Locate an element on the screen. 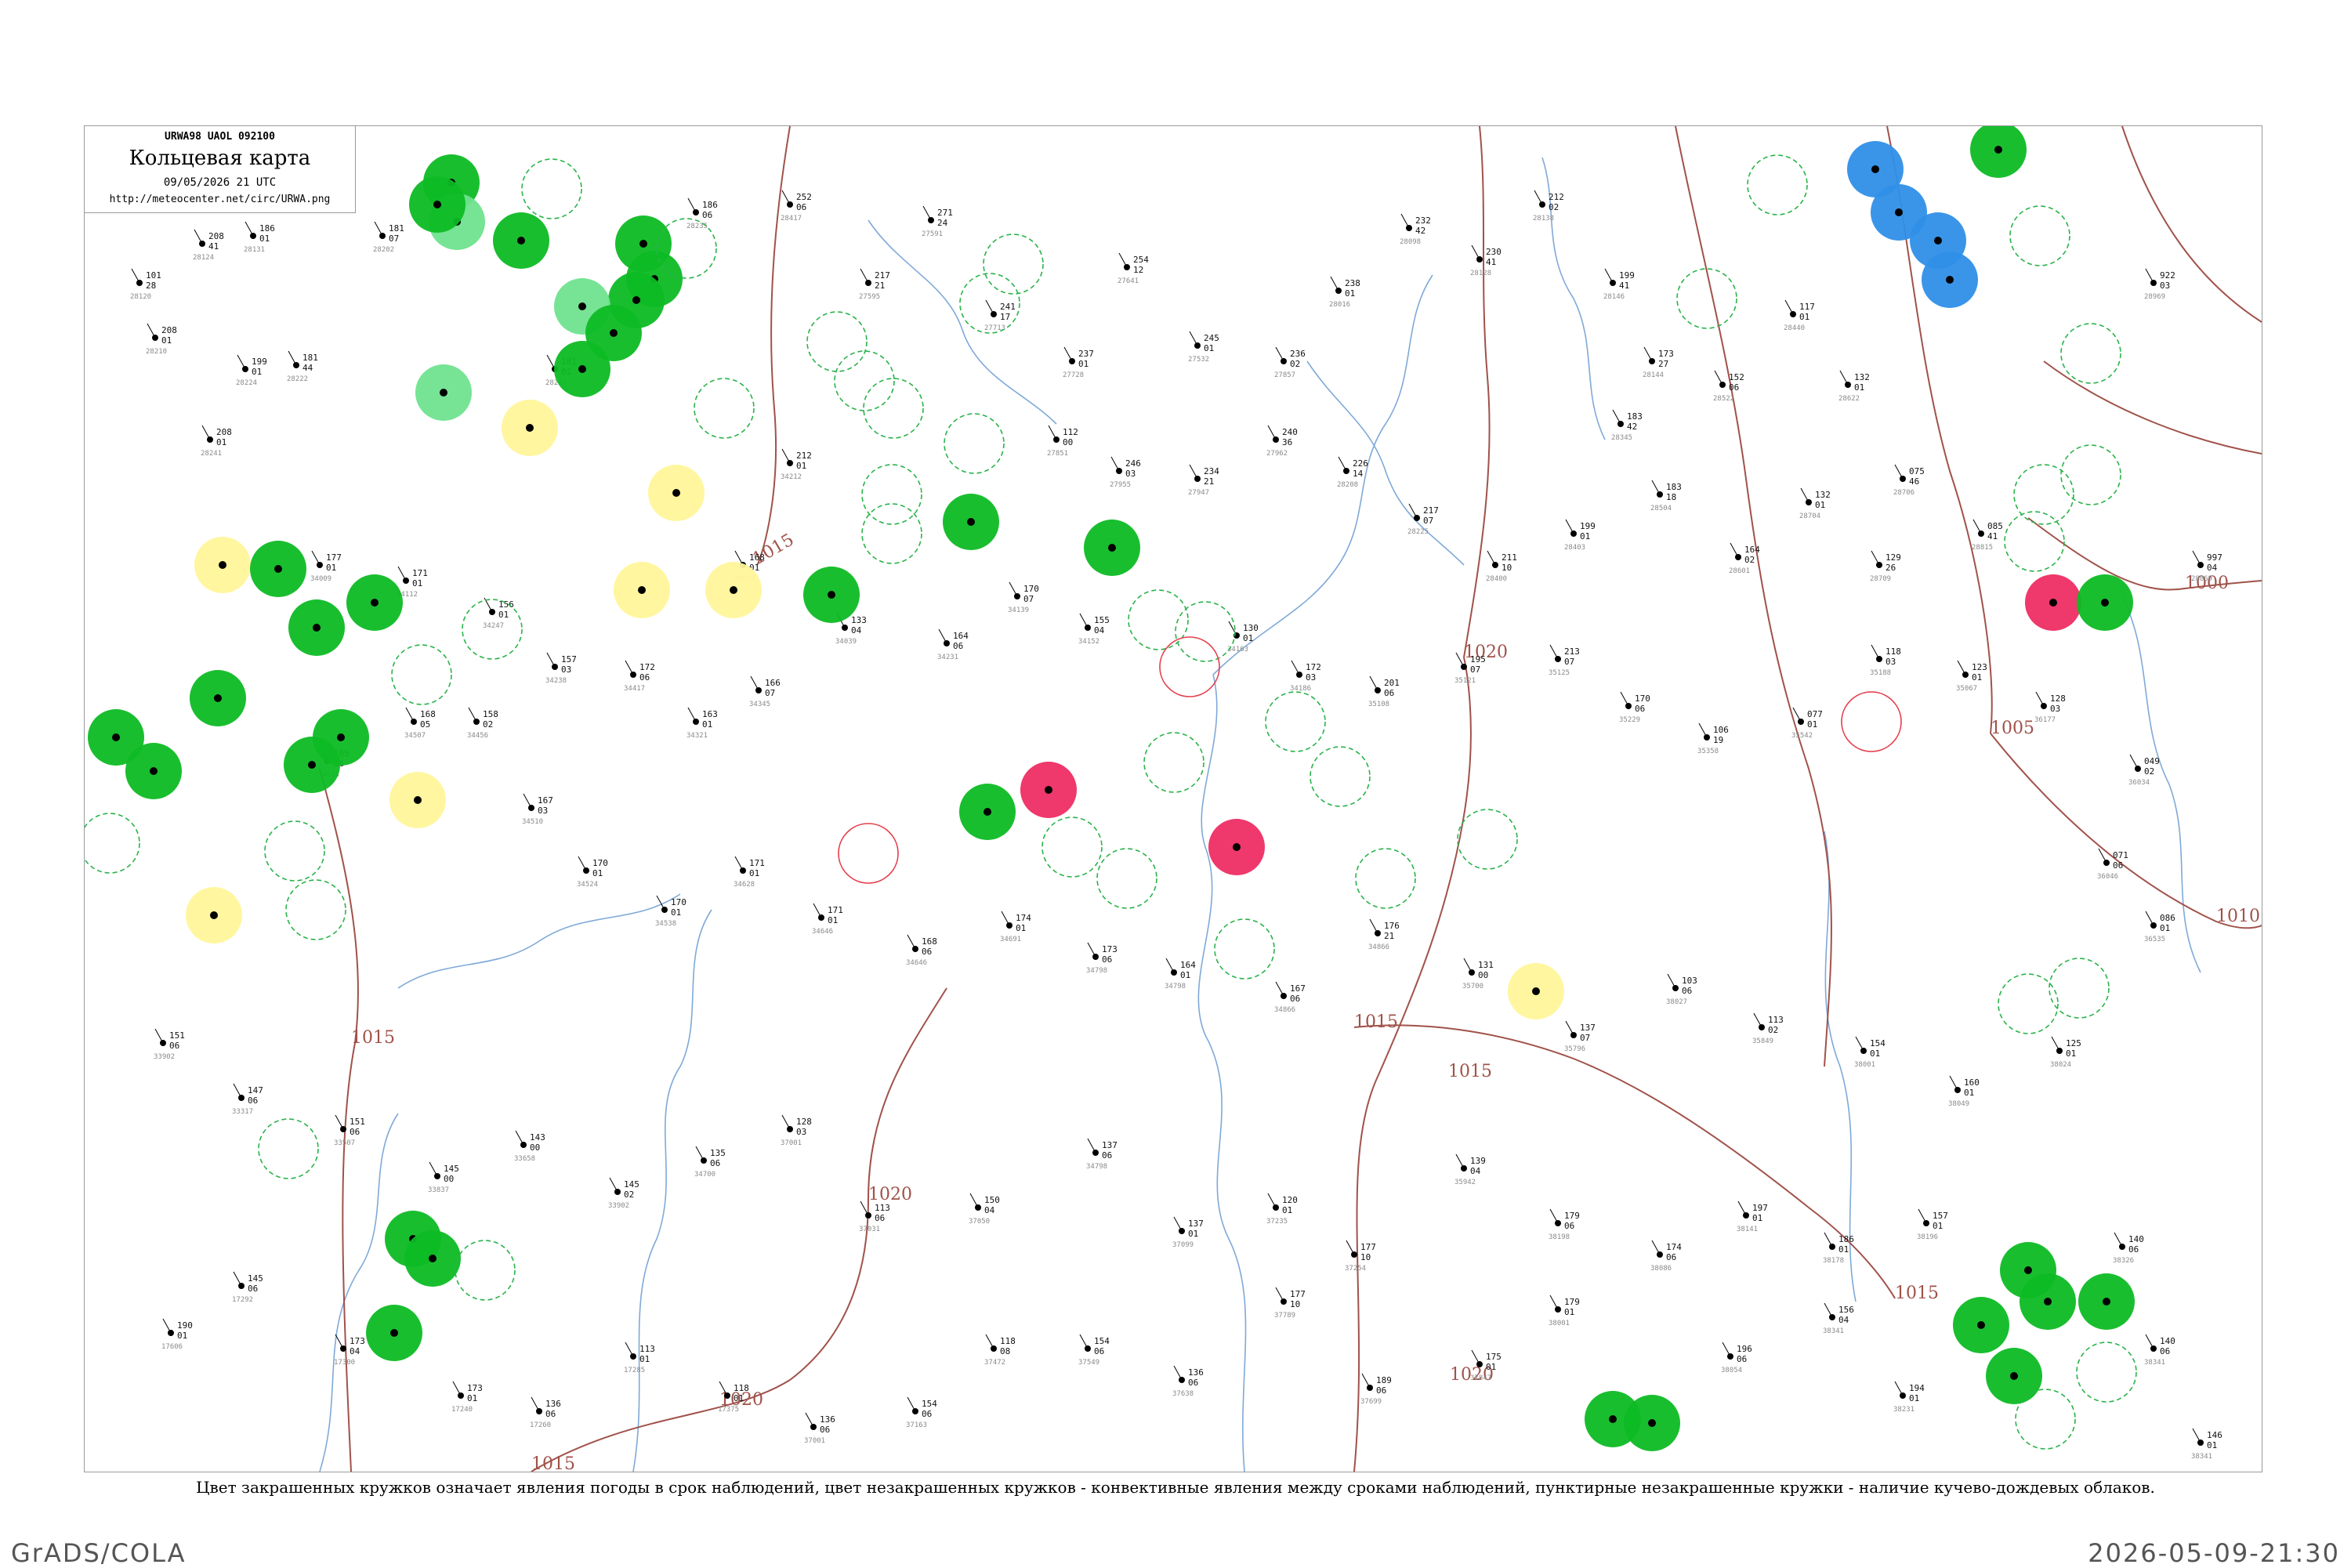 This screenshot has height=1568, width=2351. station-index: 17375 is located at coordinates (728, 1410).